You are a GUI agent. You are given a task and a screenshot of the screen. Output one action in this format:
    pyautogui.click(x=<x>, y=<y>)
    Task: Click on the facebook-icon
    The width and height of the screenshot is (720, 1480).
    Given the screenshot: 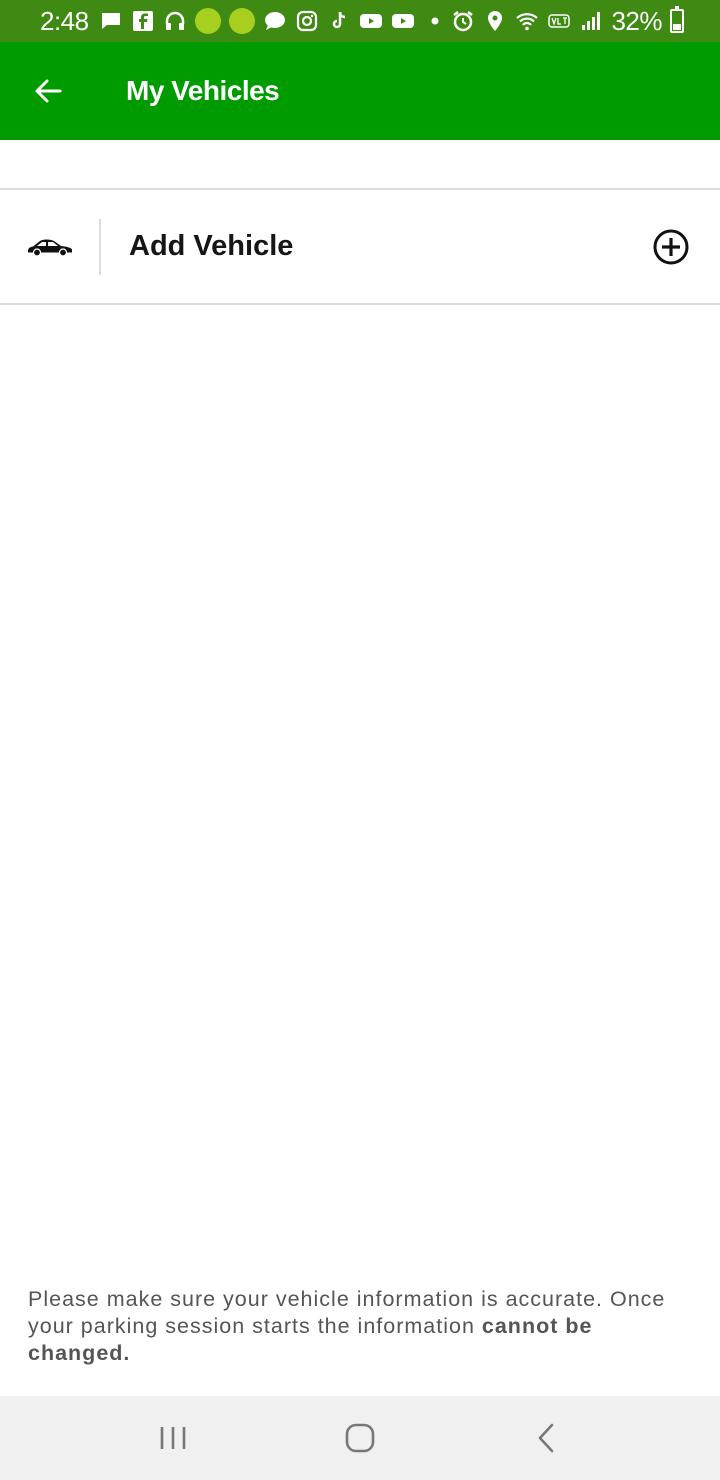 What is the action you would take?
    pyautogui.click(x=143, y=21)
    